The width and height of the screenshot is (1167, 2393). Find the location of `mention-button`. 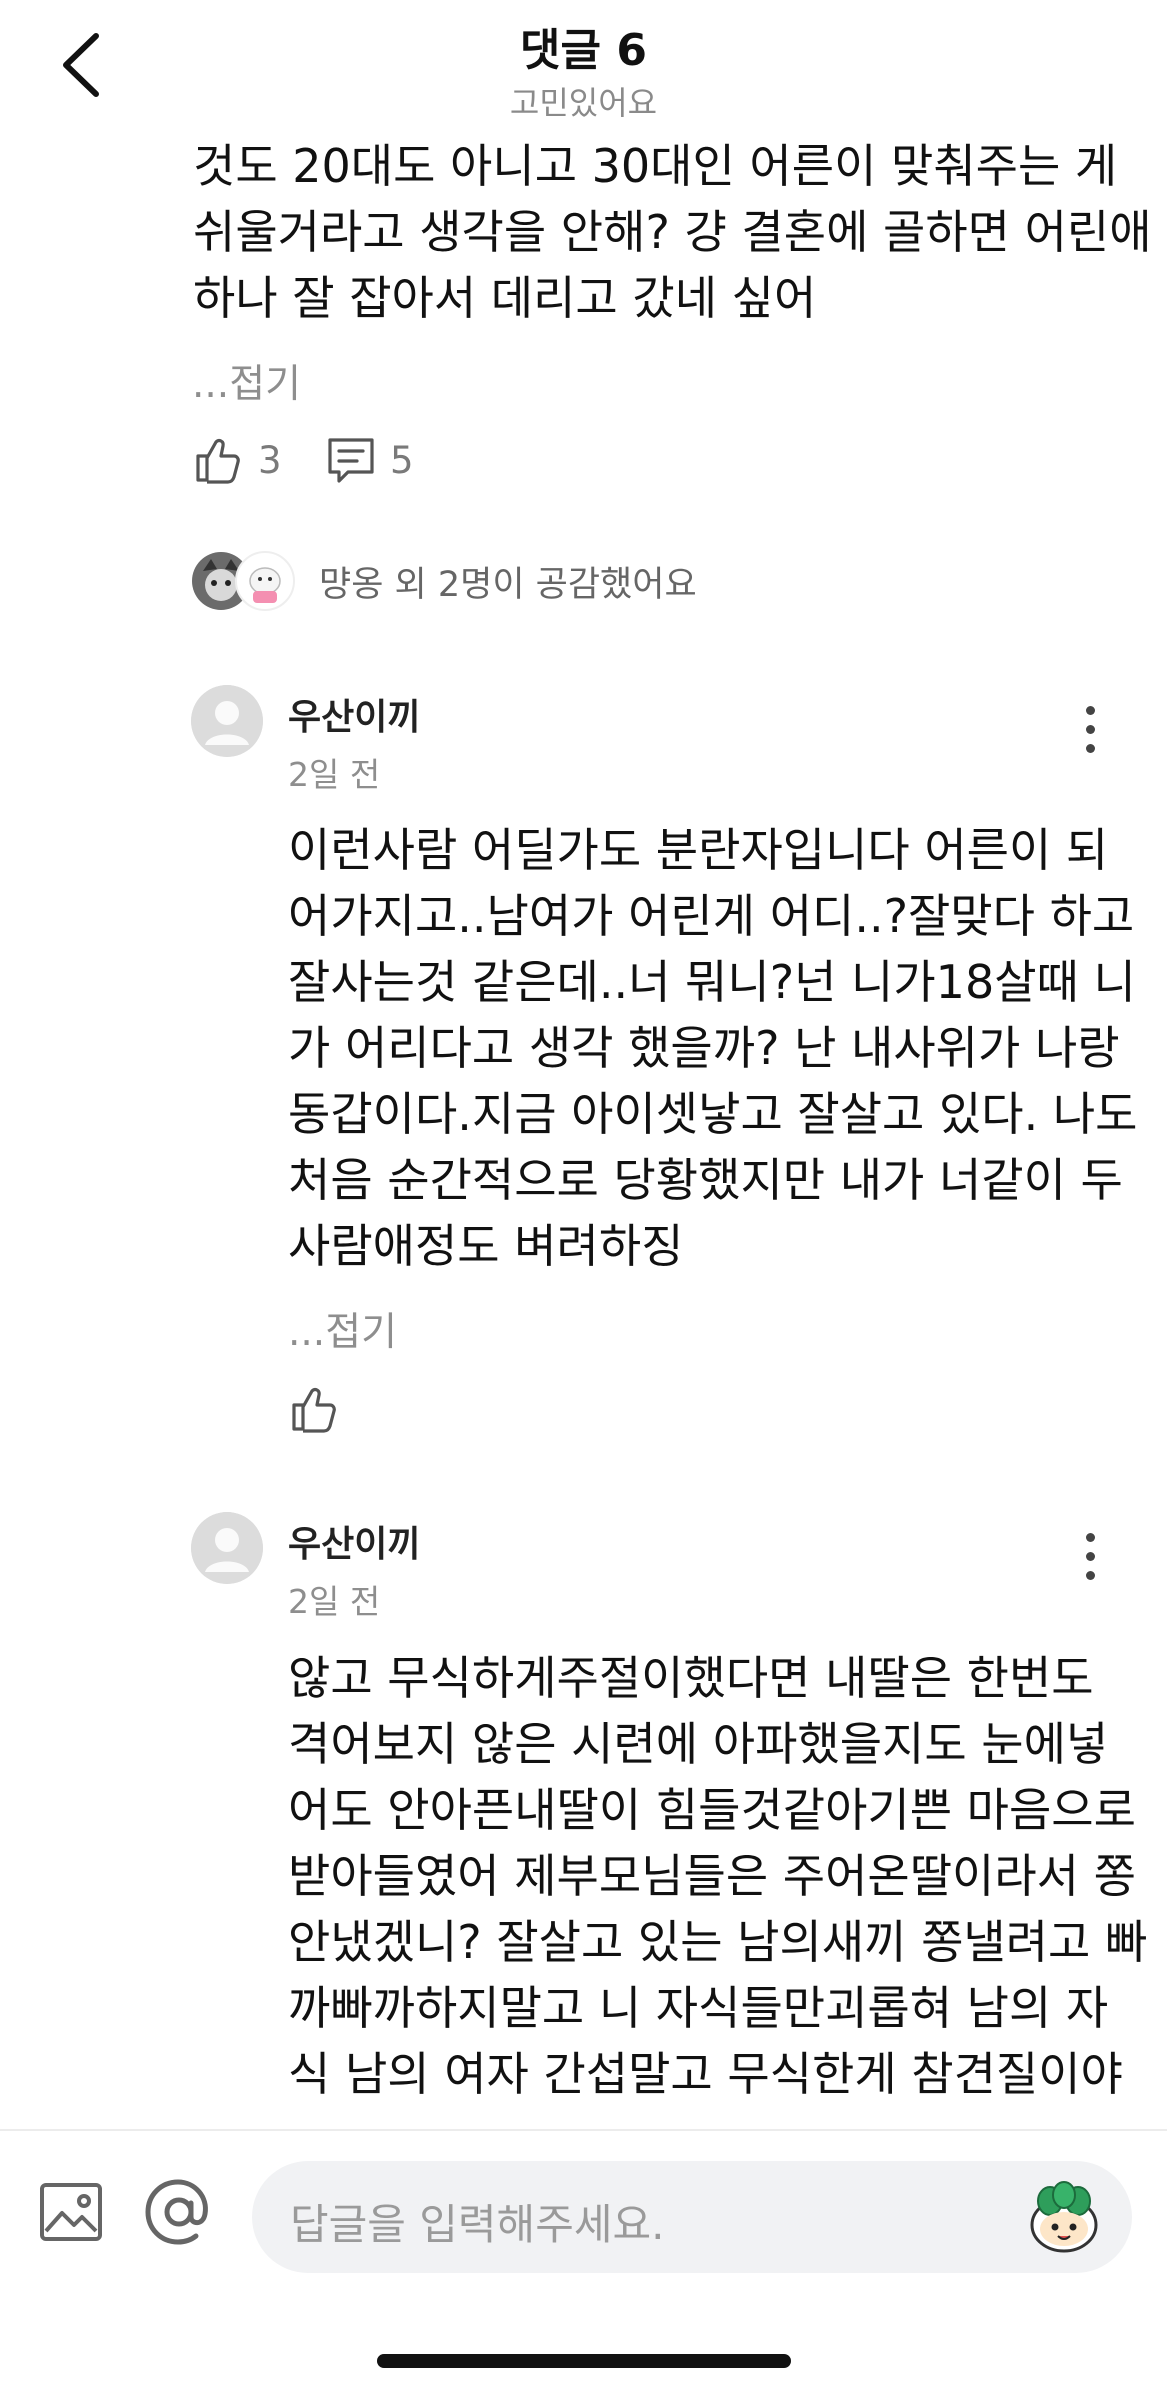

mention-button is located at coordinates (179, 2214).